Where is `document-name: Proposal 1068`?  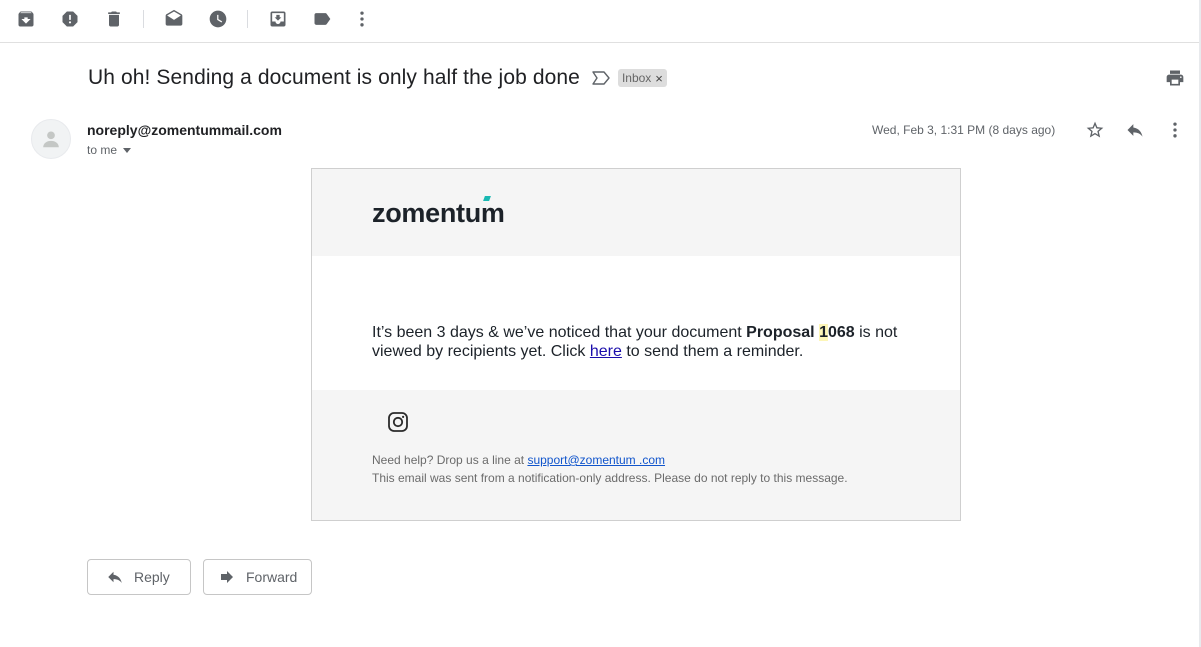
document-name: Proposal 1068 is located at coordinates (800, 332).